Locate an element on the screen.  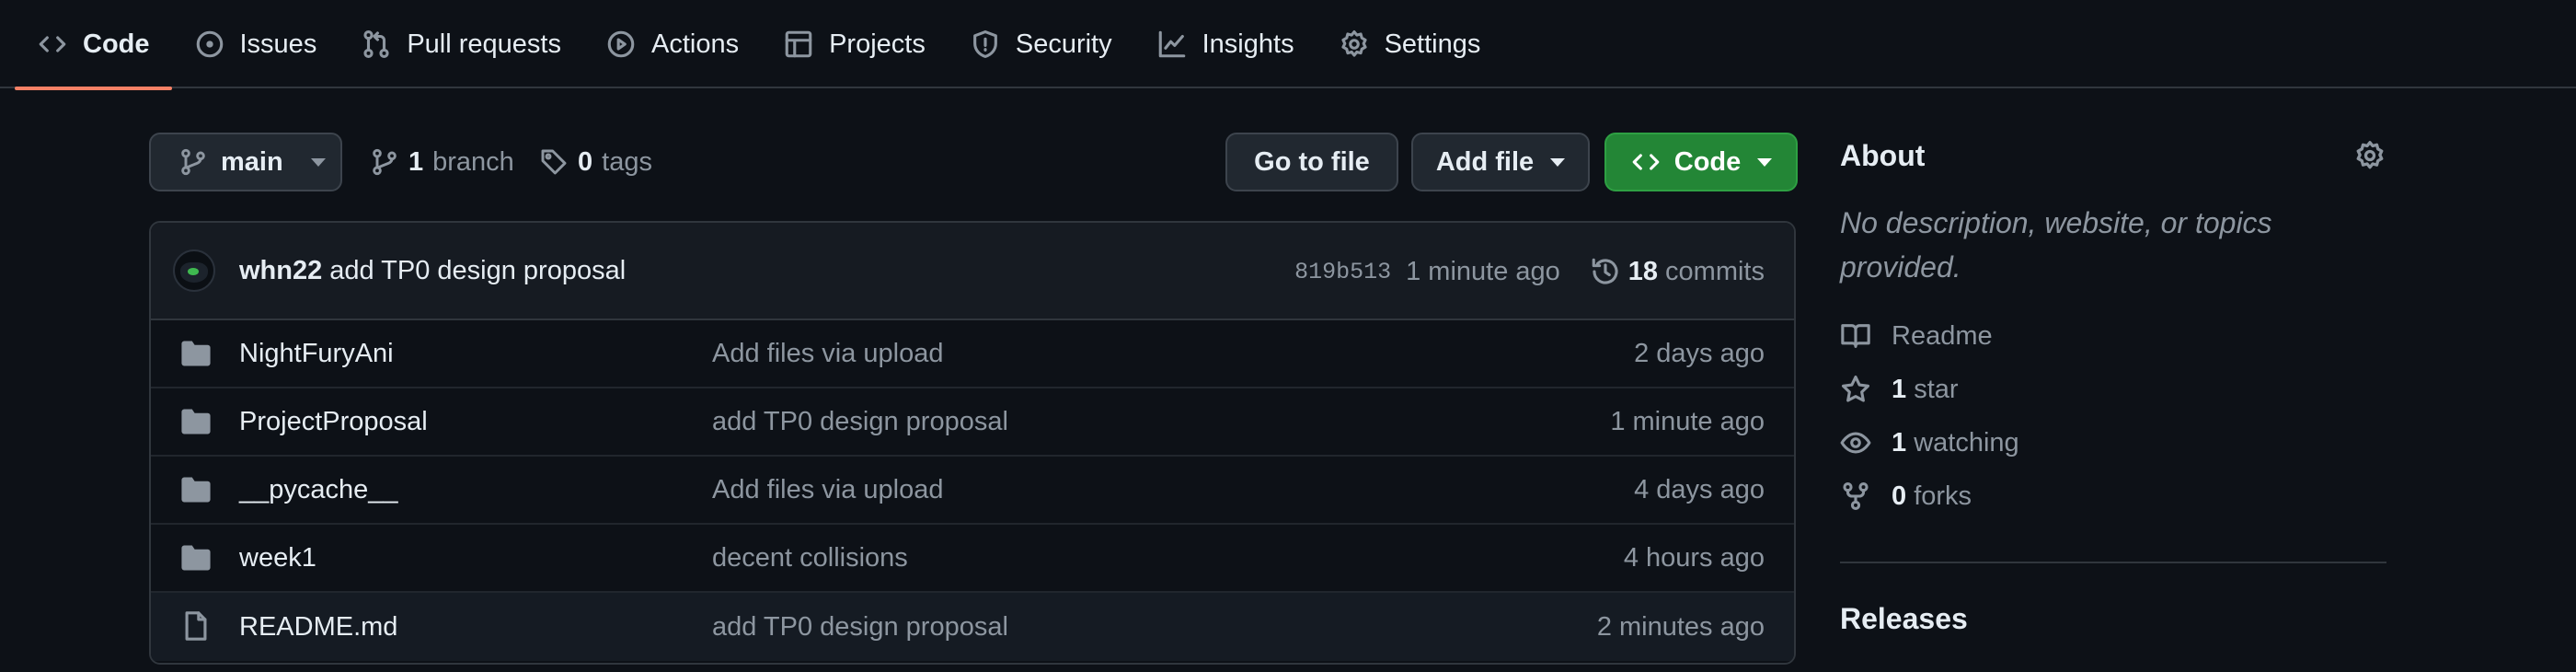
commit-message: add TP0 design proposal is located at coordinates (477, 271).